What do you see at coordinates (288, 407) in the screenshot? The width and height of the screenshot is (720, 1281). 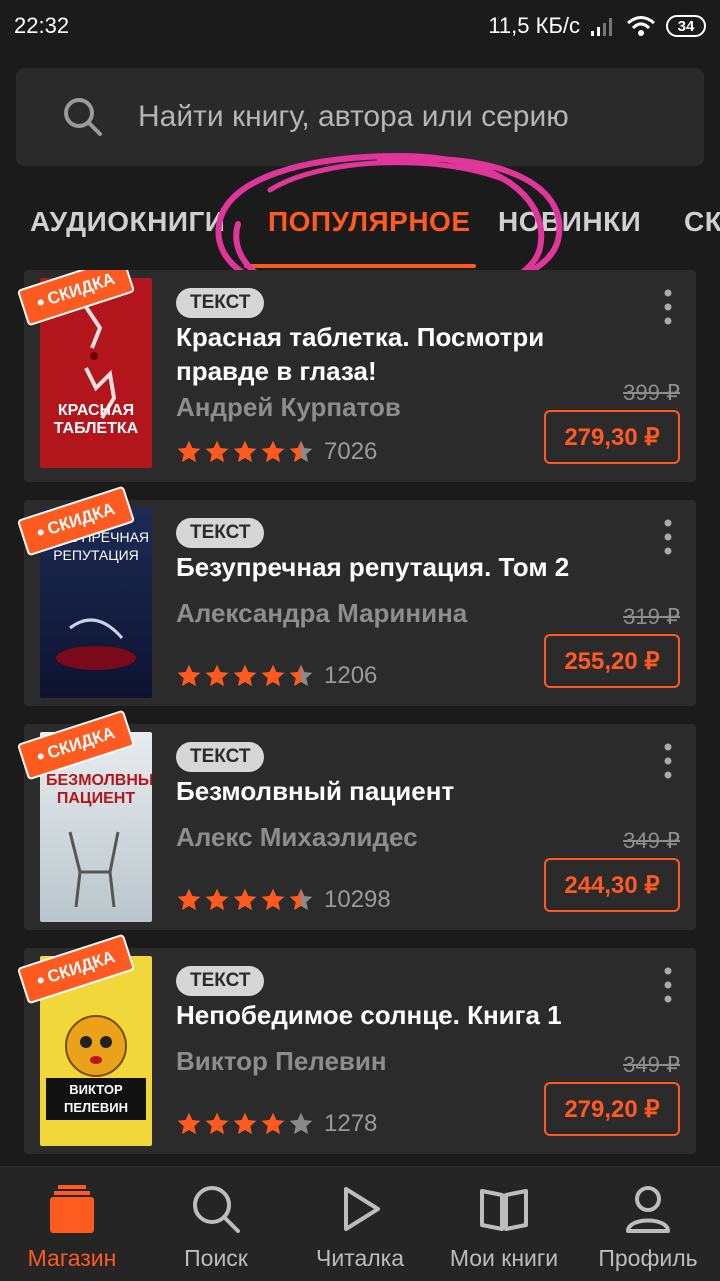 I see `book-author: Андрей Курпатов` at bounding box center [288, 407].